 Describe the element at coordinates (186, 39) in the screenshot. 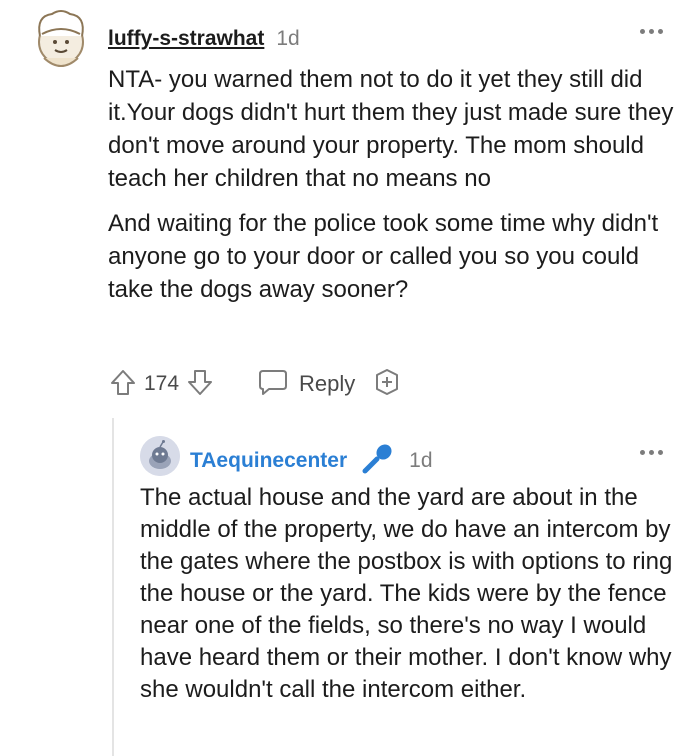

I see `username: luffy-s-strawhat` at that location.